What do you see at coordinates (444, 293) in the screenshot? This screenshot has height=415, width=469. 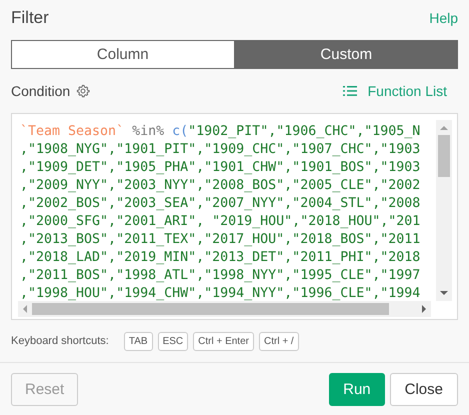 I see `scroll-down-arrow-icon` at bounding box center [444, 293].